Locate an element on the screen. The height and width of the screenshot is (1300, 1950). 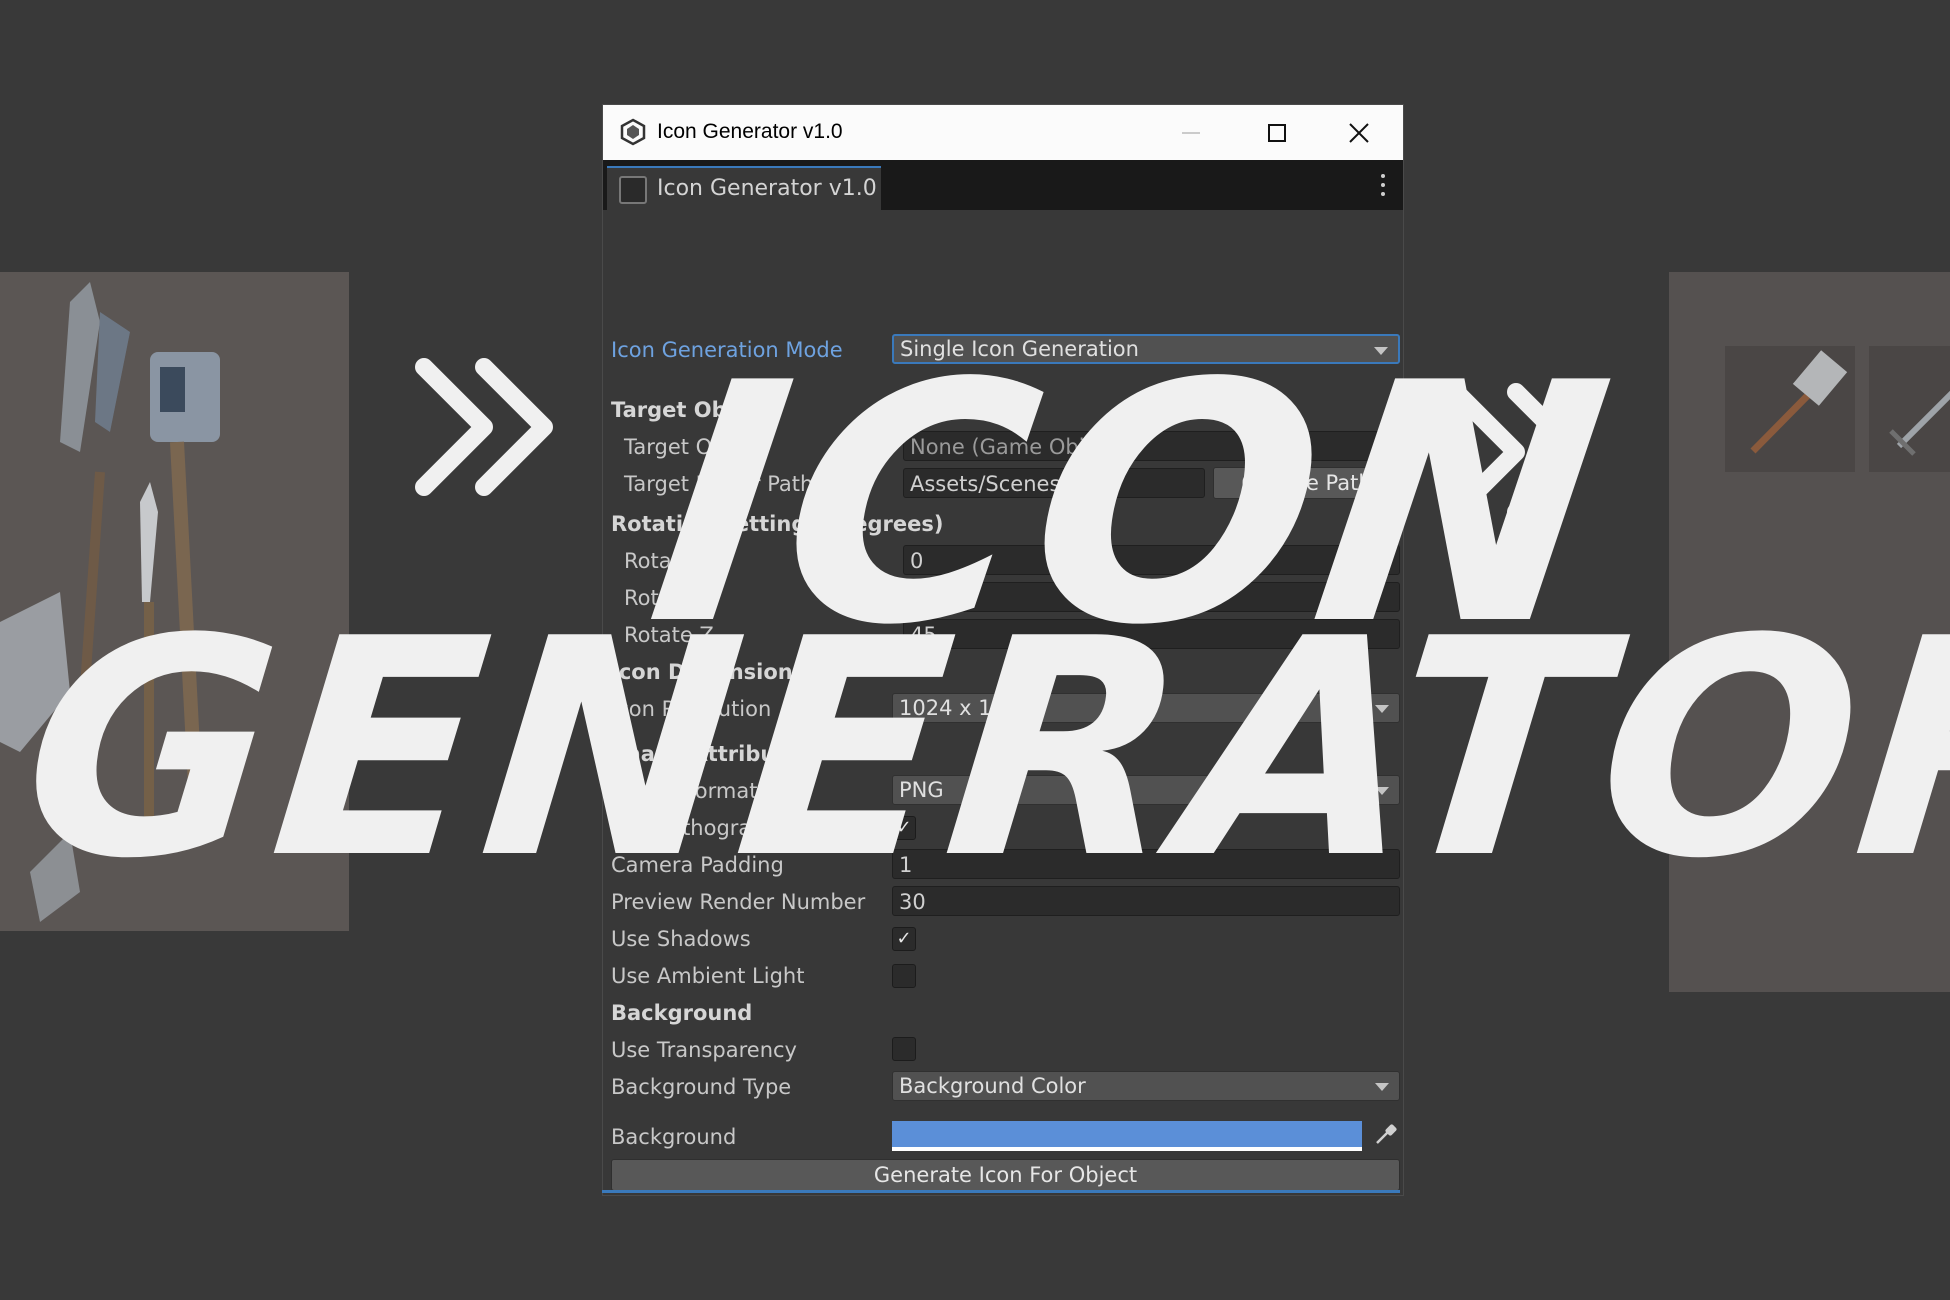
window-title: Icon Generator v1.0 is located at coordinates (750, 131).